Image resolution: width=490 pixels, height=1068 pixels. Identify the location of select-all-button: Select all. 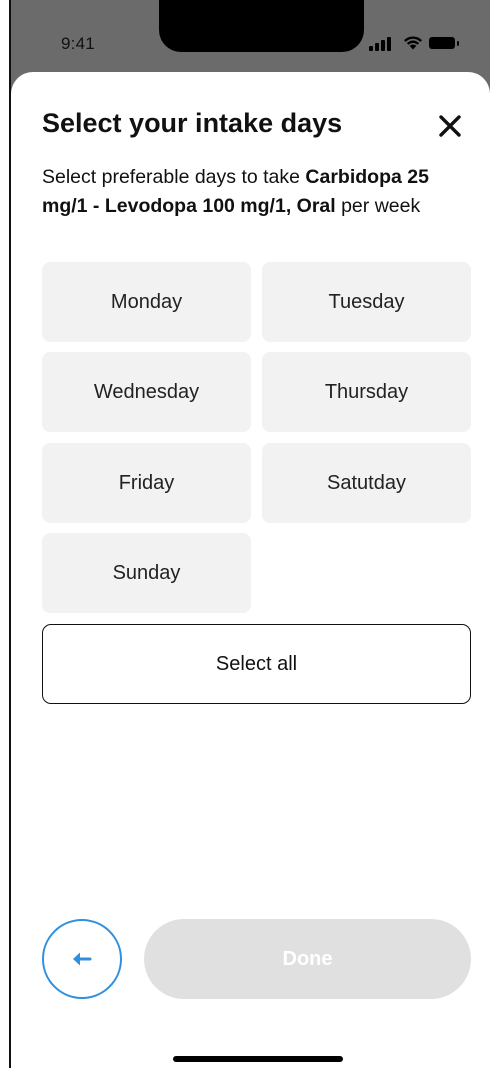
(256, 664).